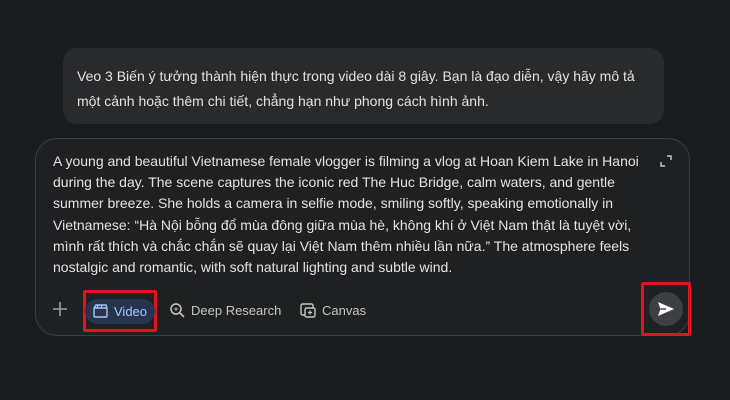 The image size is (730, 400). I want to click on video-tool-chip: Video, so click(120, 311).